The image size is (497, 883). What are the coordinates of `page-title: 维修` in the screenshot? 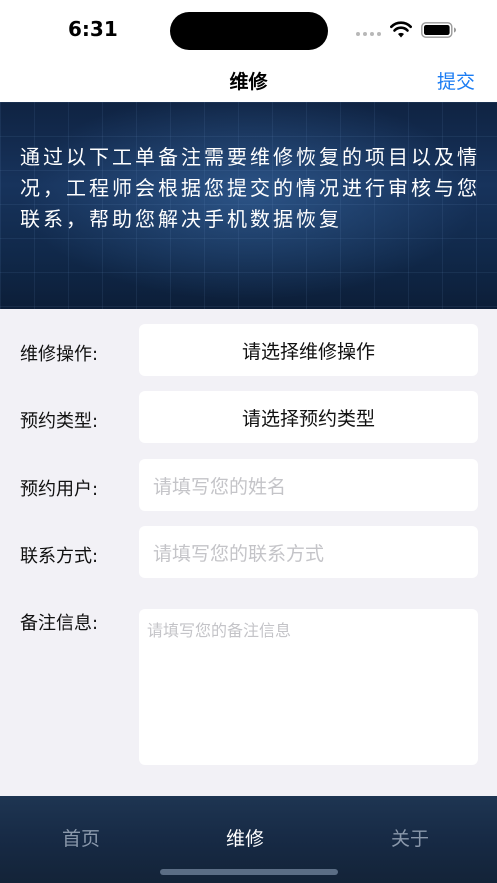 It's located at (248, 82).